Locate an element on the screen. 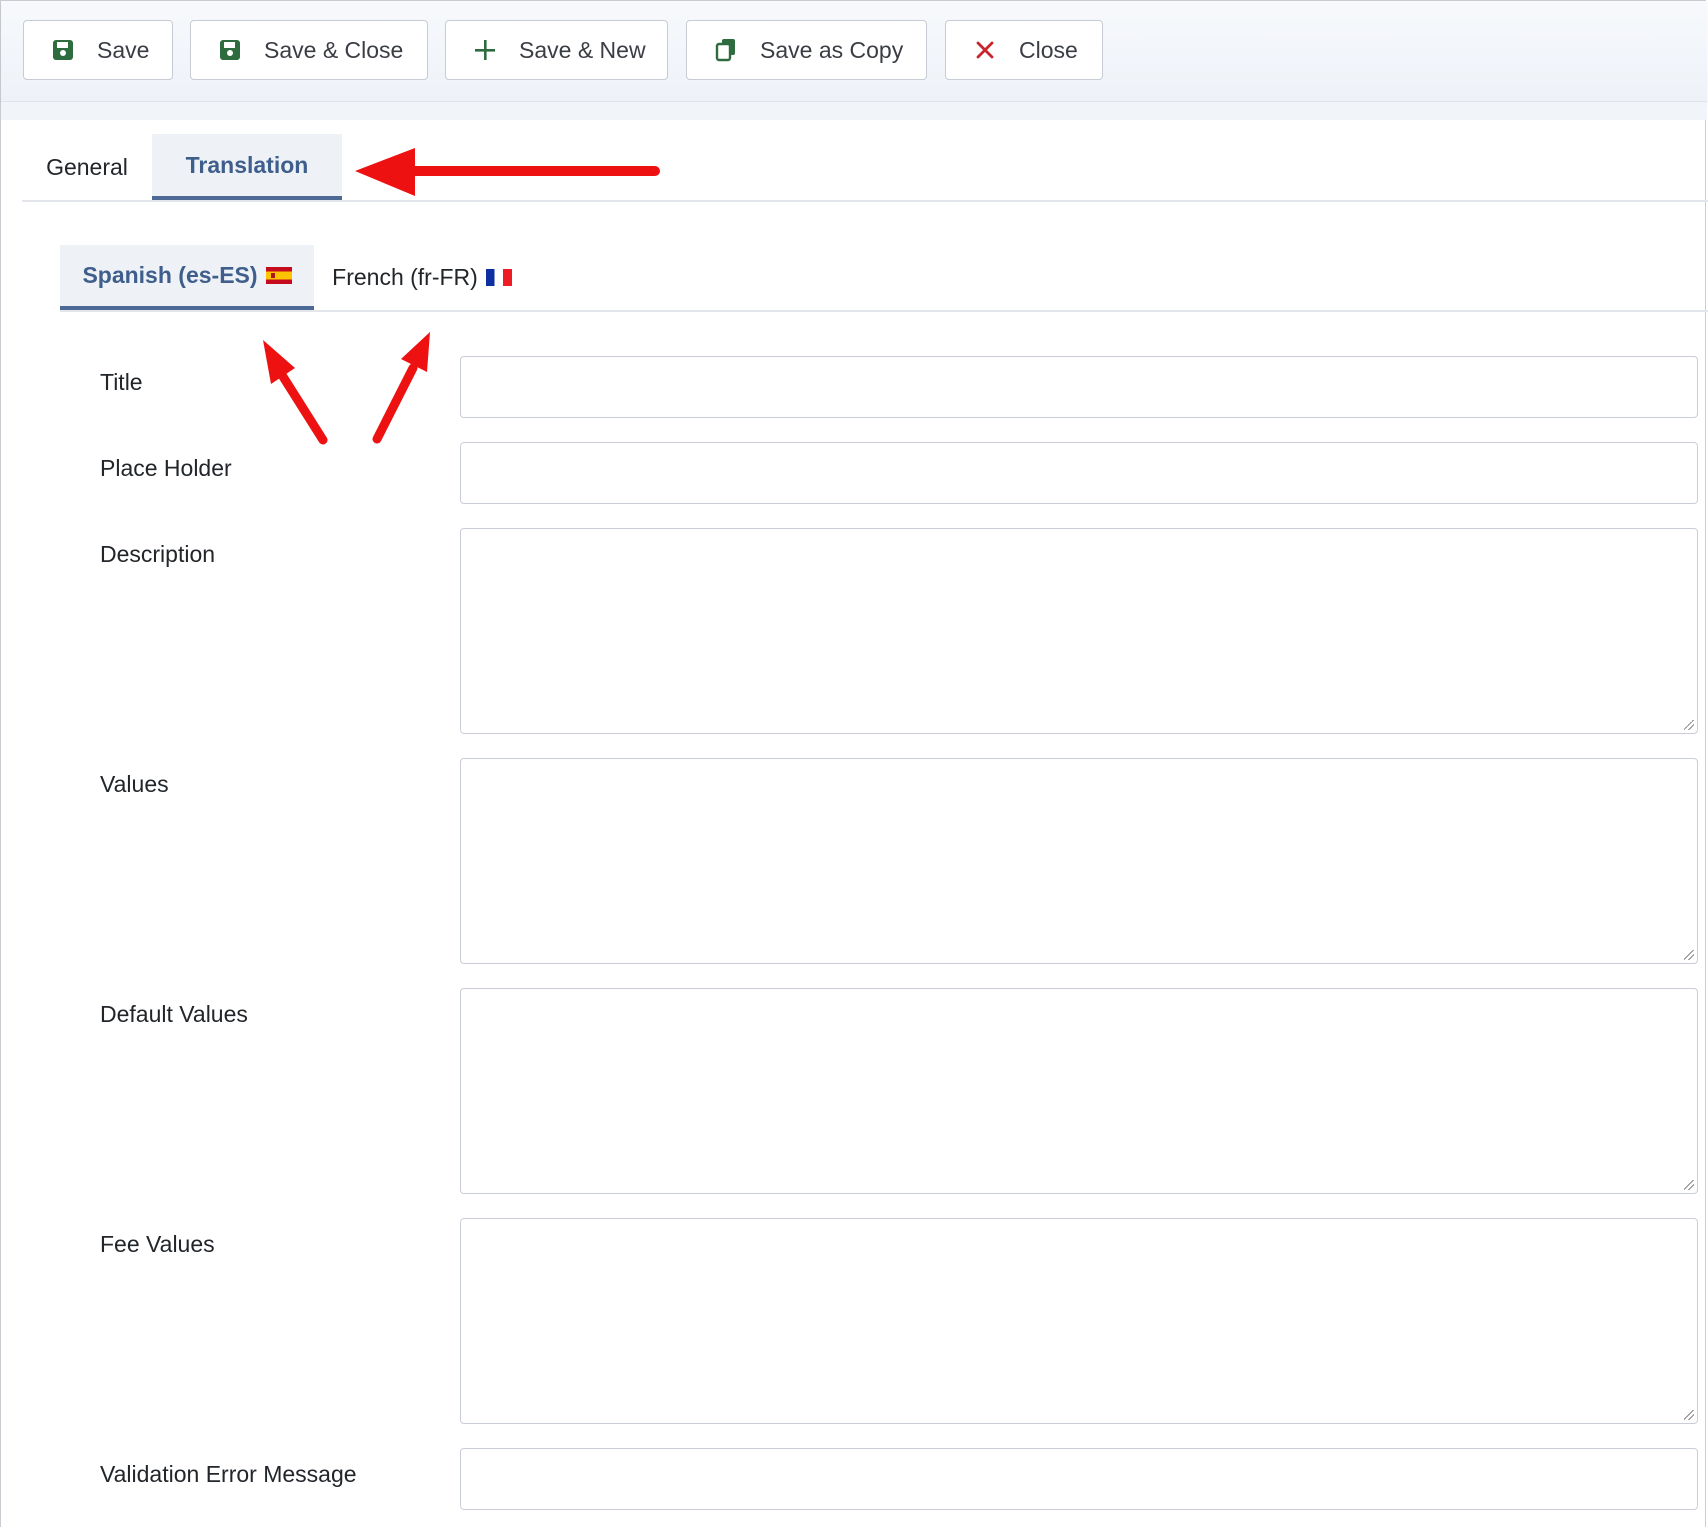 This screenshot has height=1527, width=1708. placeholder-input is located at coordinates (1079, 473).